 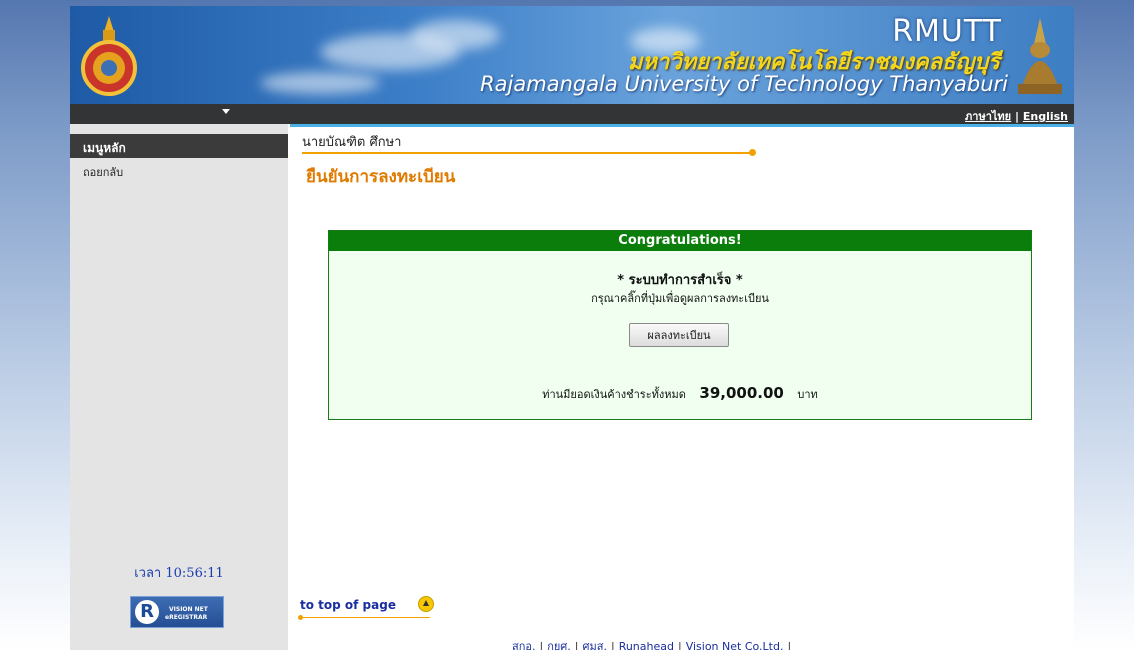 I want to click on success-message: * ระบบทำการสำเร็จ *, so click(x=680, y=280).